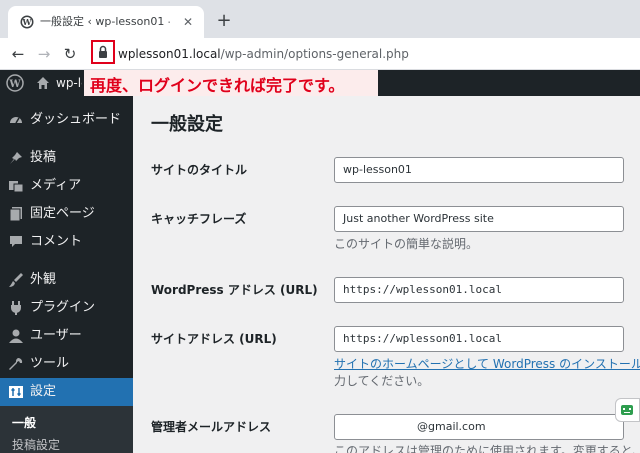 The image size is (640, 453). I want to click on page-icon, so click(15, 214).